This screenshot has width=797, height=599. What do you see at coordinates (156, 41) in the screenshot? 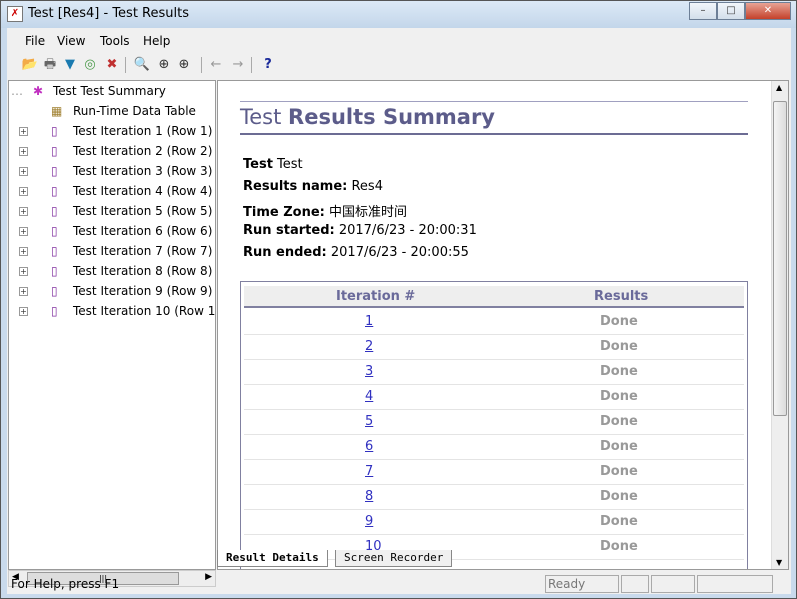
I see `menu-help: Help` at bounding box center [156, 41].